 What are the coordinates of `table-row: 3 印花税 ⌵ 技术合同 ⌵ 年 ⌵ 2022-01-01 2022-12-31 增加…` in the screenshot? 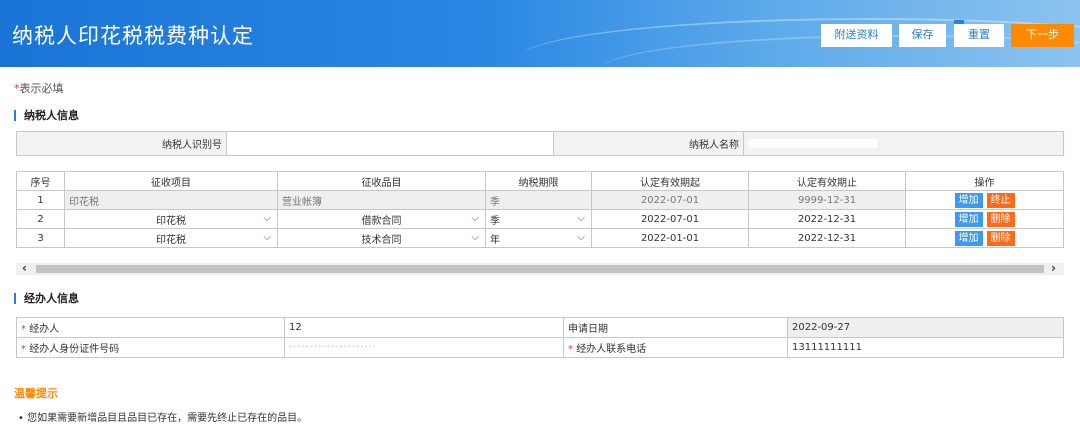 It's located at (540, 238).